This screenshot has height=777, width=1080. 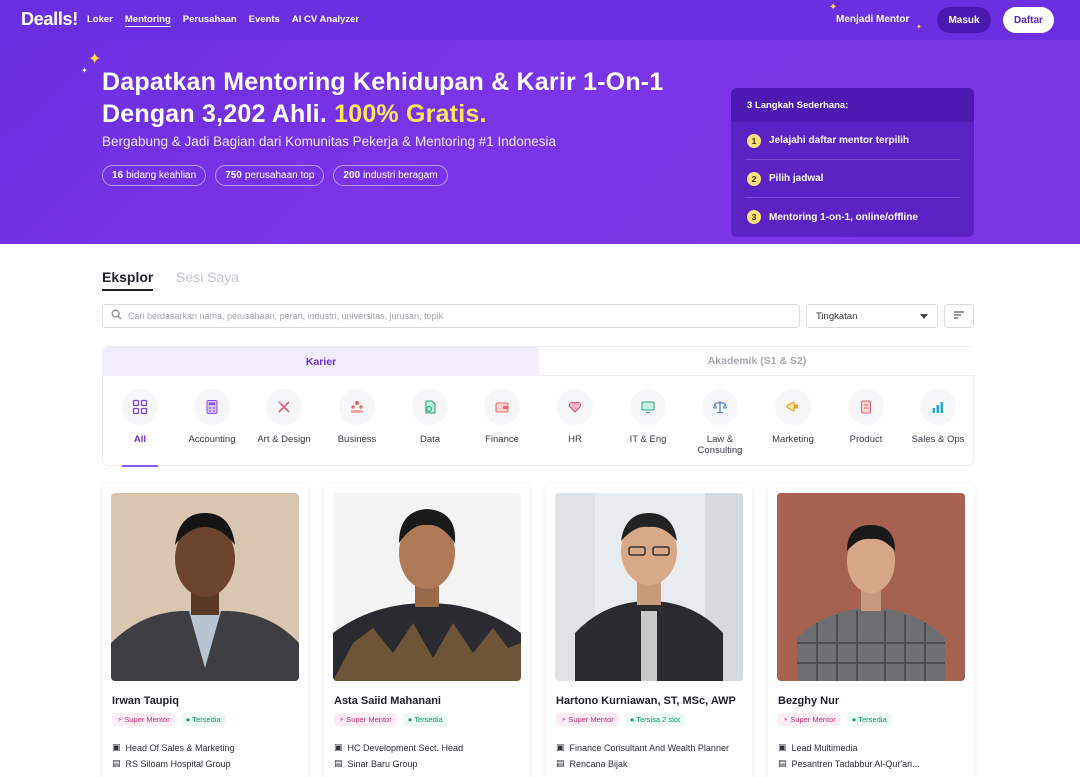 What do you see at coordinates (655, 719) in the screenshot?
I see `availability-badge: ● Tersisa 2 slot` at bounding box center [655, 719].